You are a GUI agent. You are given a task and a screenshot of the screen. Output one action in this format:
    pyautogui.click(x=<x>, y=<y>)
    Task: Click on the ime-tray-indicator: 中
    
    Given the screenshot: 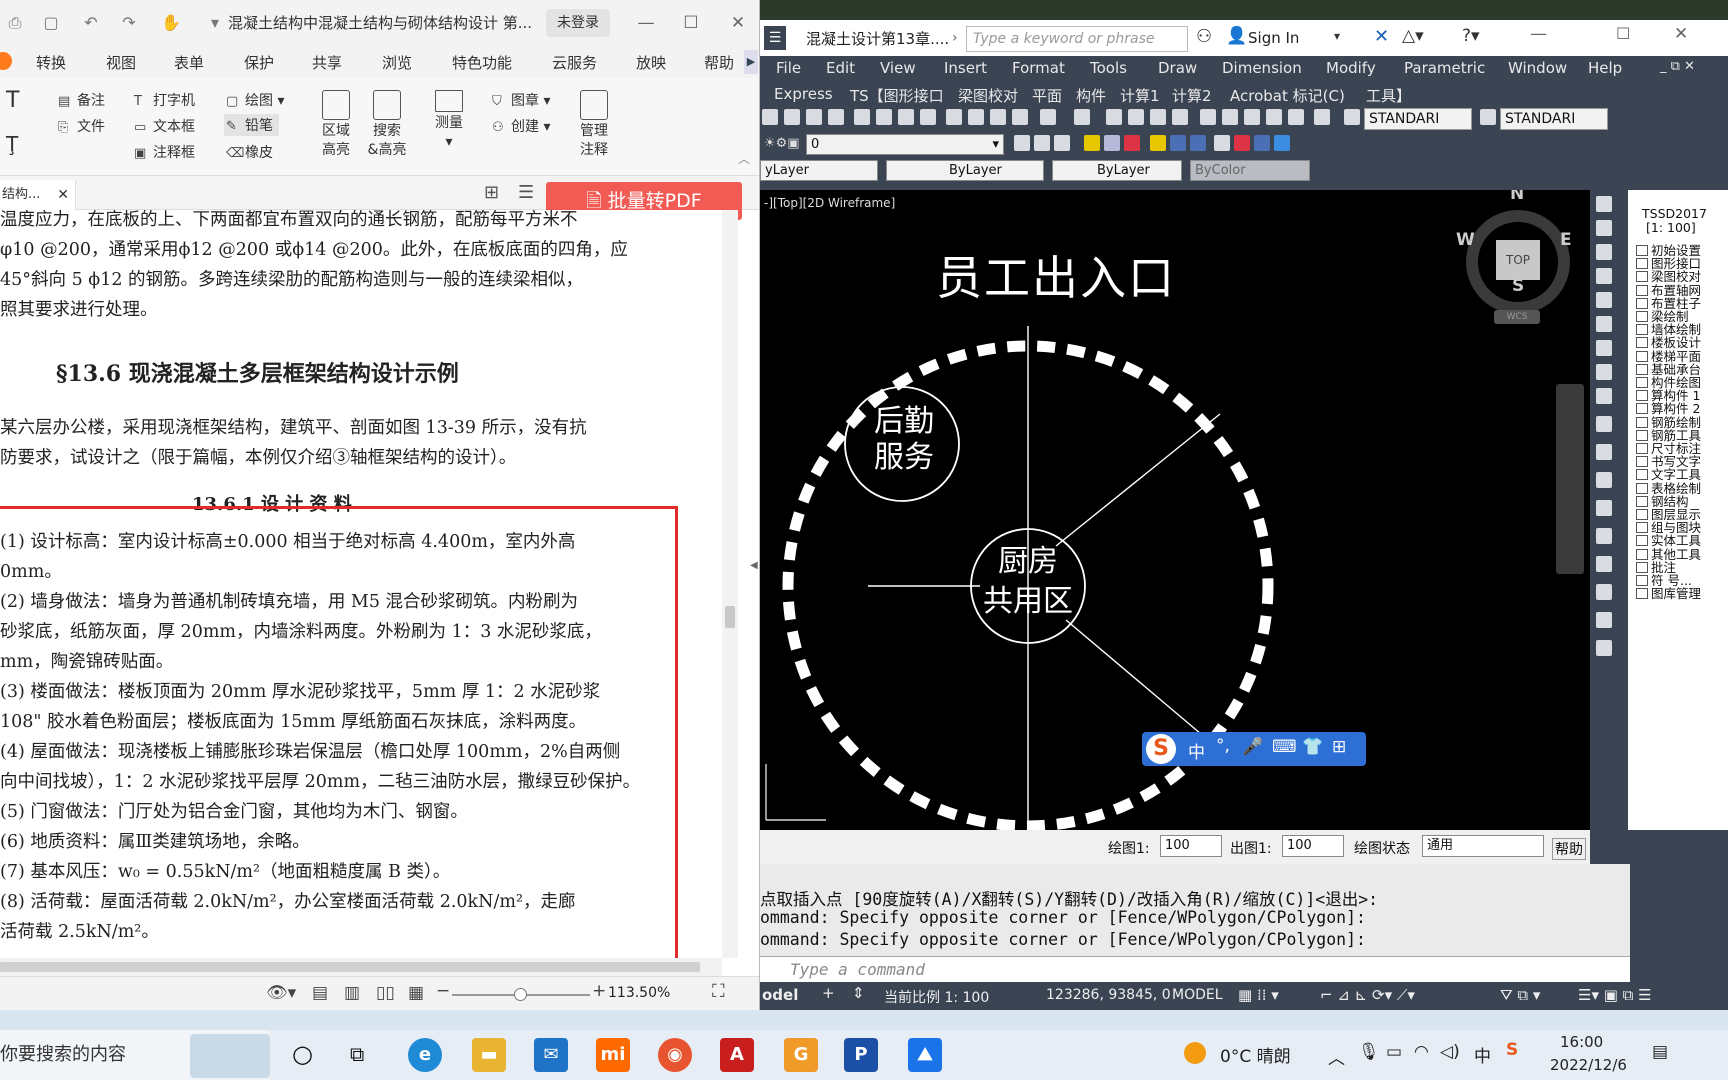 What is the action you would take?
    pyautogui.click(x=1482, y=1054)
    